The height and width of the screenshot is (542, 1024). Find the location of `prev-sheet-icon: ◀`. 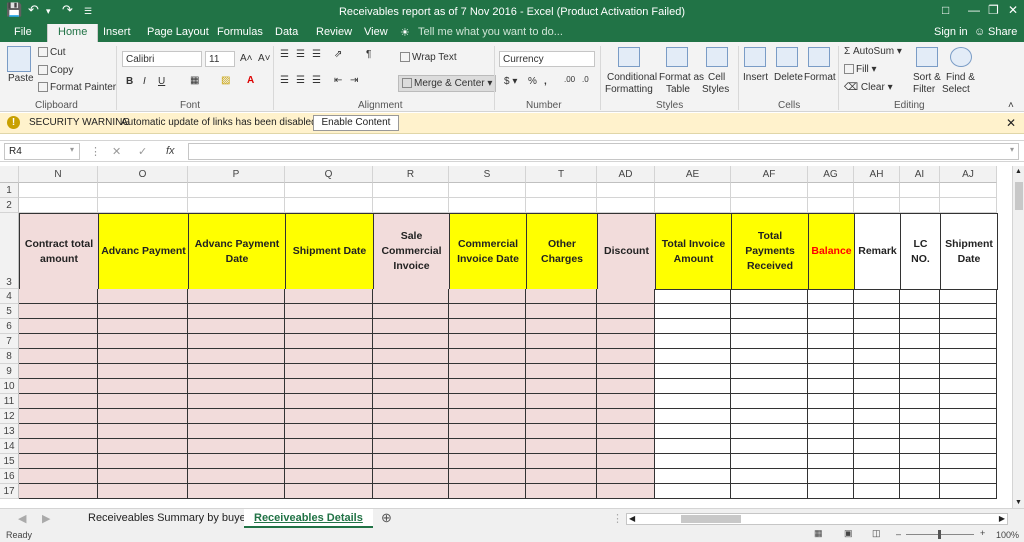

prev-sheet-icon: ◀ is located at coordinates (22, 518).